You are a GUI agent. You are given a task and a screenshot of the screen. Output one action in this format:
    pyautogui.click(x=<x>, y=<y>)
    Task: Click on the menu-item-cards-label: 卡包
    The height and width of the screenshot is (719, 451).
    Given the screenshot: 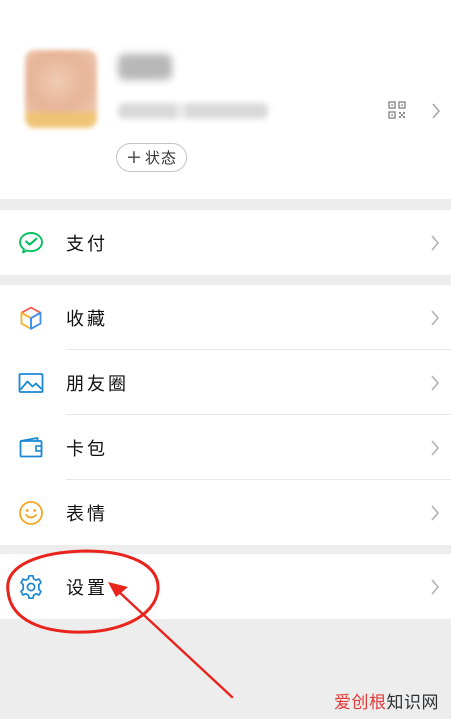 What is the action you would take?
    pyautogui.click(x=87, y=449)
    